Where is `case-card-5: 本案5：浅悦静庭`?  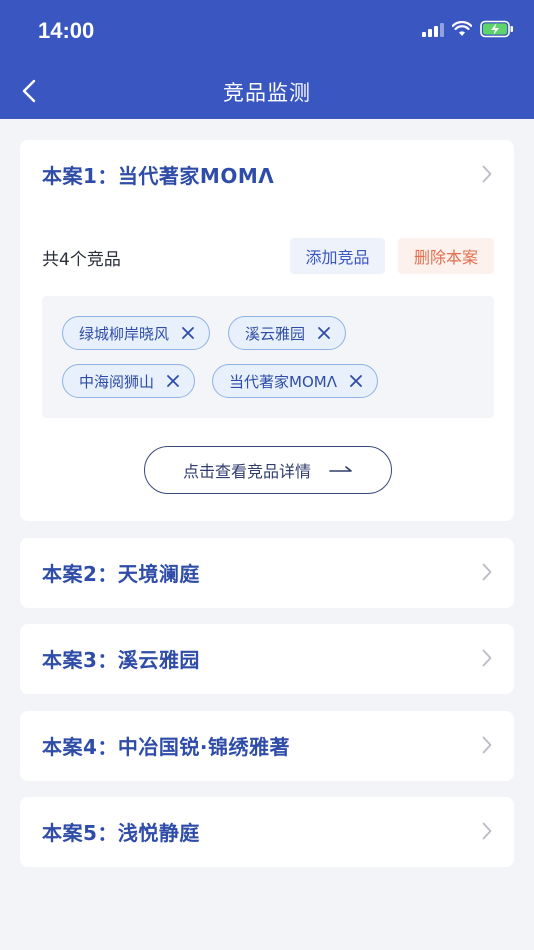
case-card-5: 本案5：浅悦静庭 is located at coordinates (267, 832).